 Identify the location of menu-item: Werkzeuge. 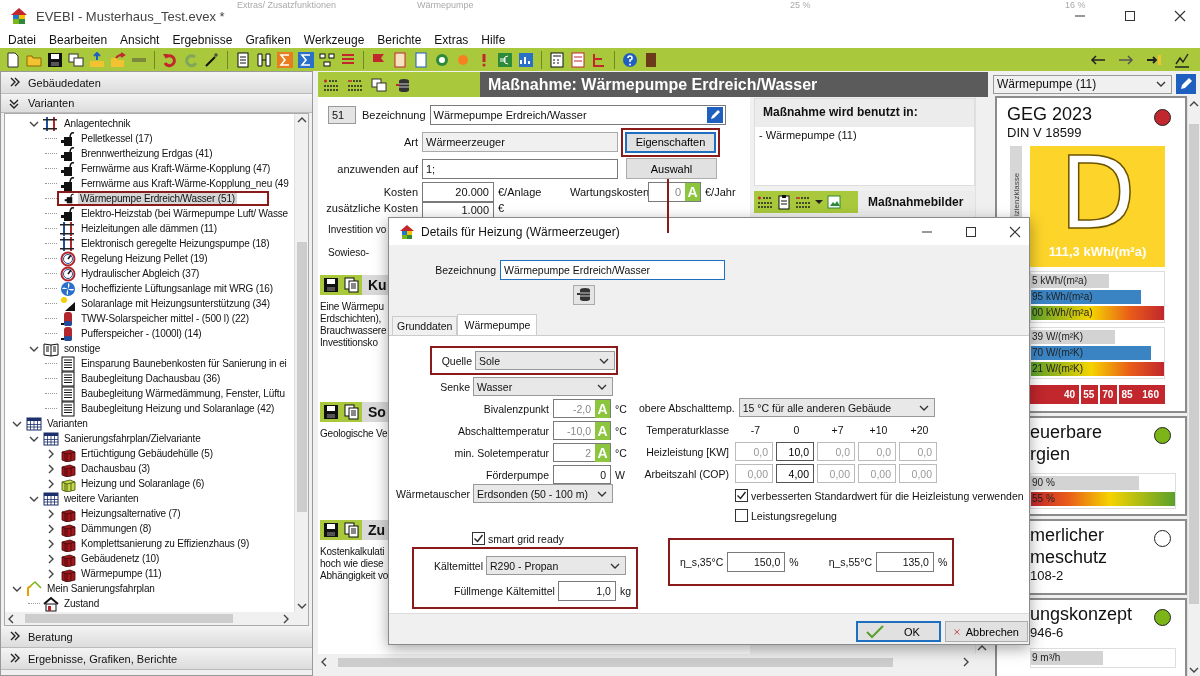
(334, 40).